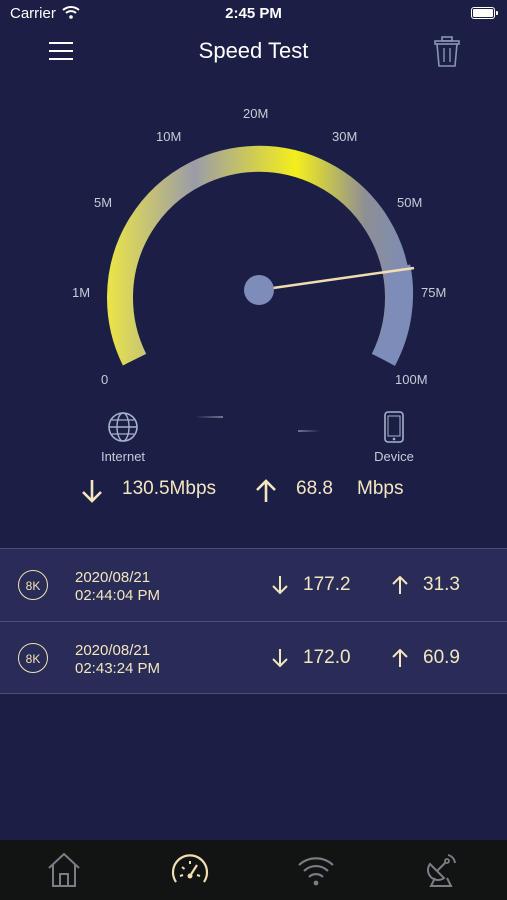  What do you see at coordinates (259, 290) in the screenshot?
I see `gauge-hub` at bounding box center [259, 290].